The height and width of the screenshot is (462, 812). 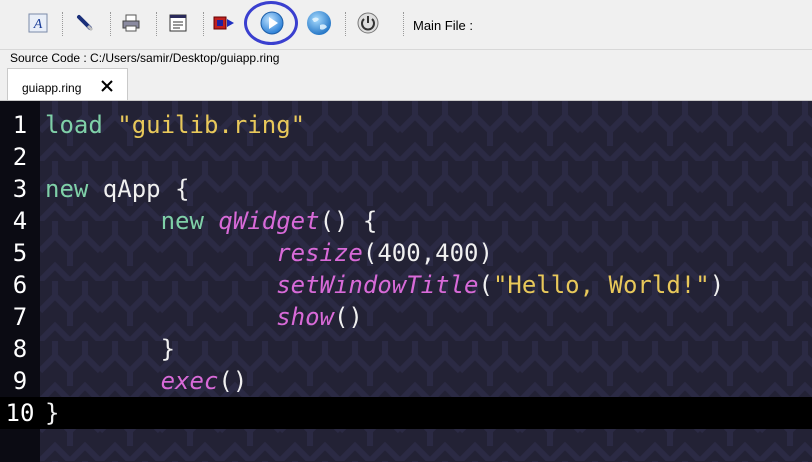 What do you see at coordinates (20, 285) in the screenshot?
I see `line-number: 6` at bounding box center [20, 285].